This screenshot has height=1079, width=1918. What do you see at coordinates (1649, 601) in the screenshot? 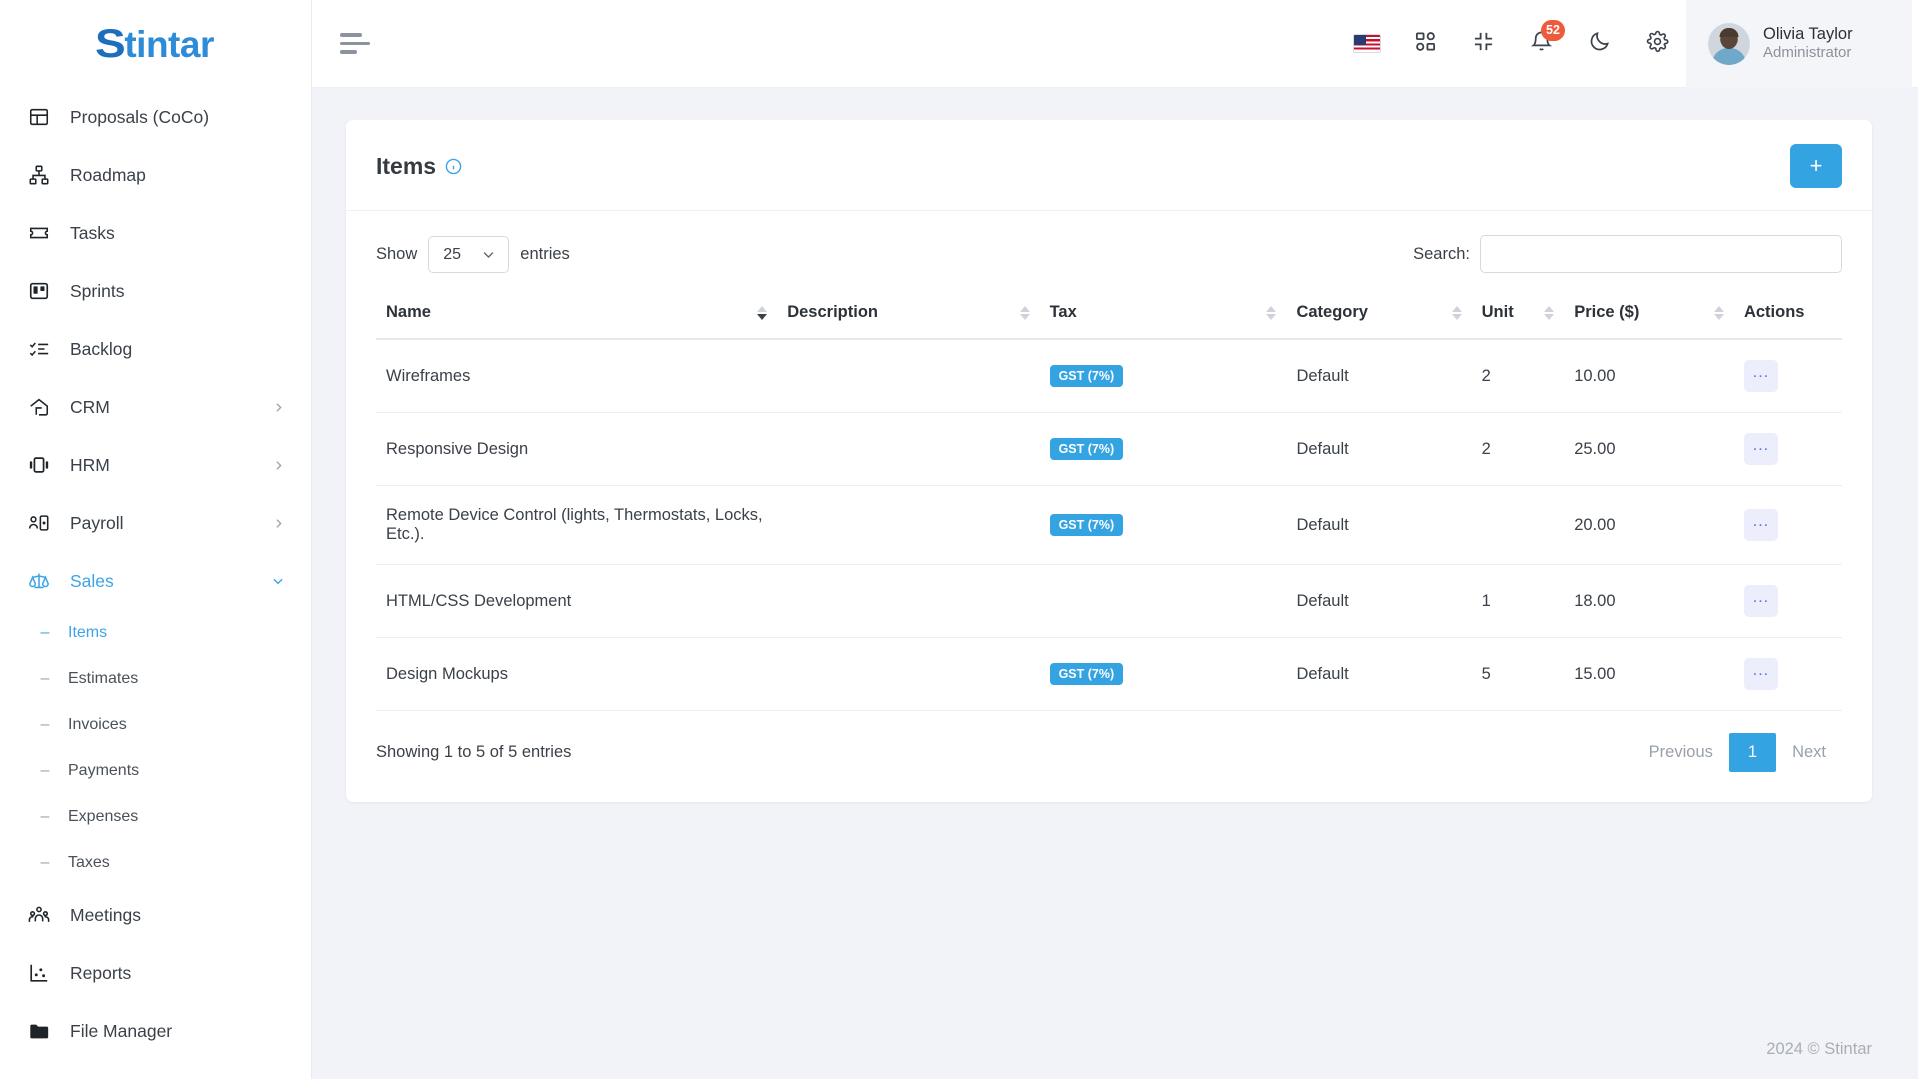
I see `cell-price: 18.00` at bounding box center [1649, 601].